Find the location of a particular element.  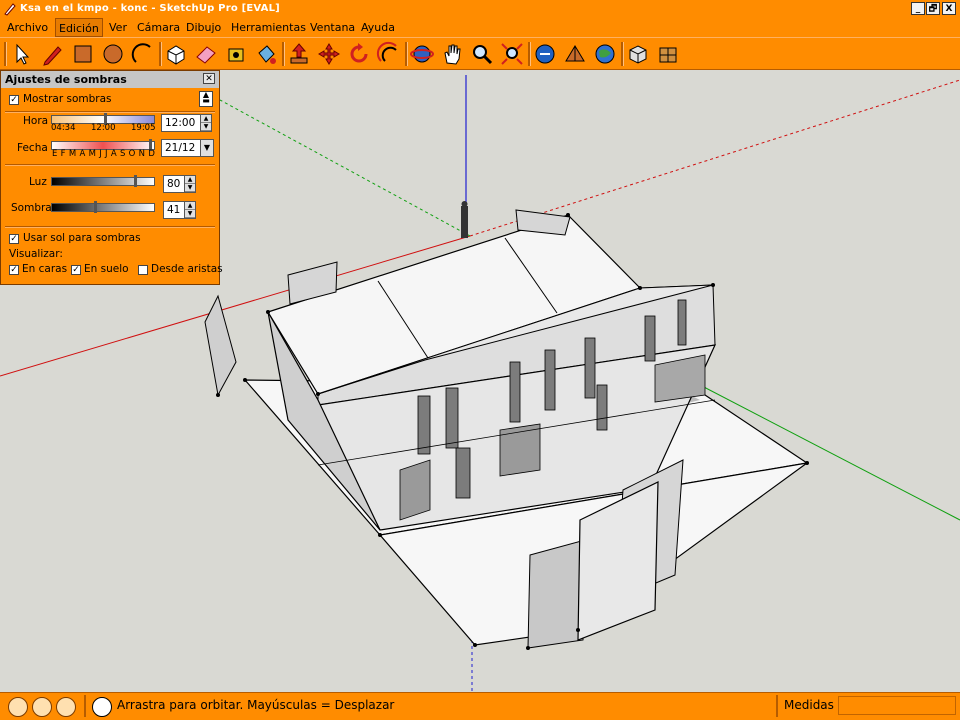

dialog-titlebar: Ajustes de sombras ✕ is located at coordinates (110, 79).